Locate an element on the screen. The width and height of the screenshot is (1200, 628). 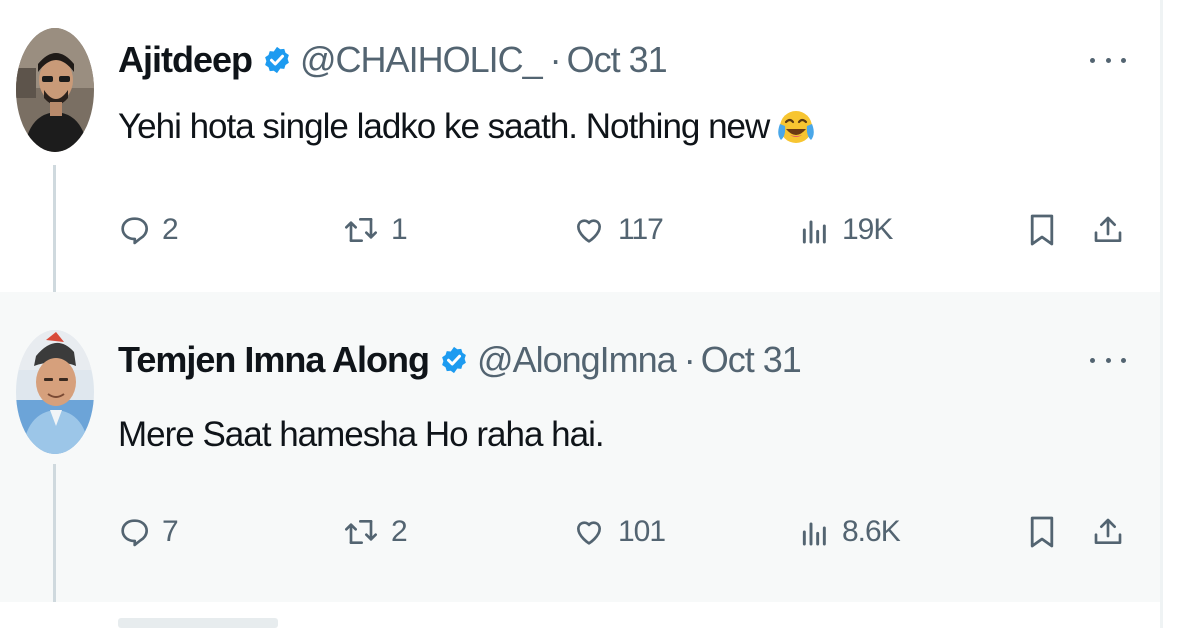
reply-button: 2 is located at coordinates (148, 230).